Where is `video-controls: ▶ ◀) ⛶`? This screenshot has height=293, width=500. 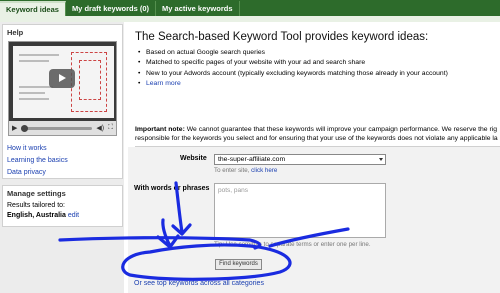 video-controls: ▶ ◀) ⛶ is located at coordinates (62, 128).